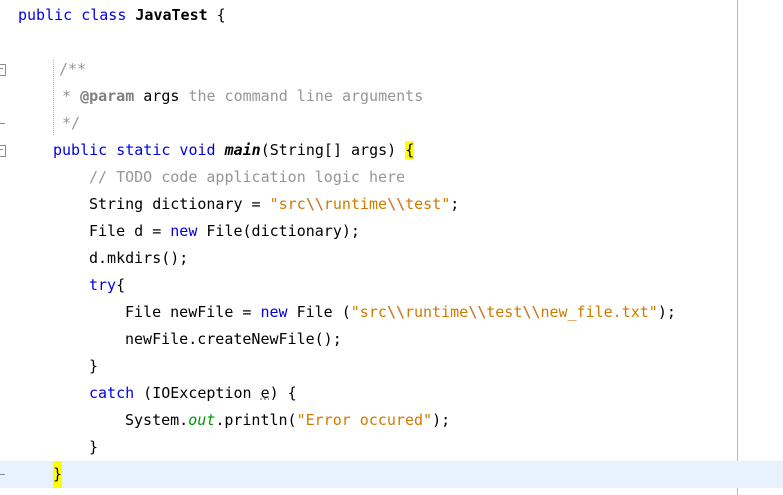 The width and height of the screenshot is (783, 495). Describe the element at coordinates (224, 231) in the screenshot. I see `code-text: File d = new File(dictionary);` at that location.